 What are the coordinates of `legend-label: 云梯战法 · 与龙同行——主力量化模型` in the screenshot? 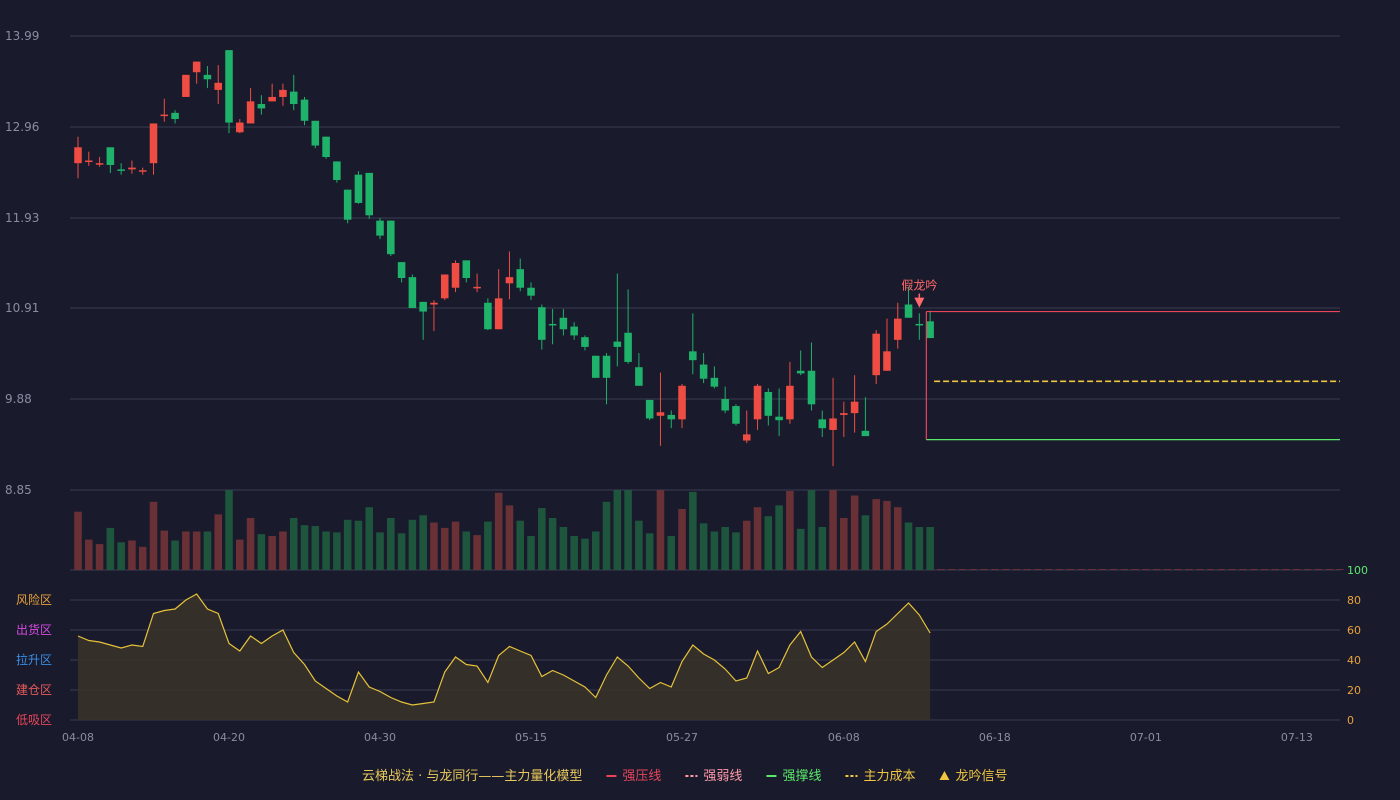 It's located at (472, 776).